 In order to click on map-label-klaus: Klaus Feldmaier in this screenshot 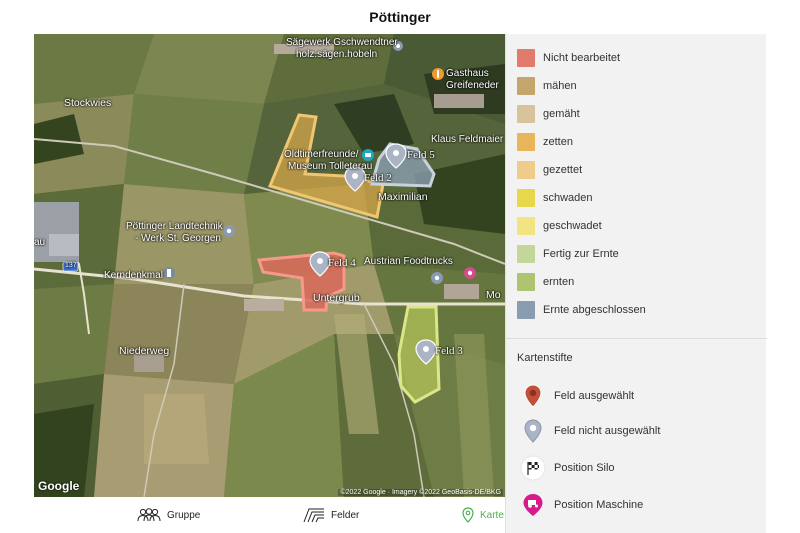, I will do `click(467, 139)`.